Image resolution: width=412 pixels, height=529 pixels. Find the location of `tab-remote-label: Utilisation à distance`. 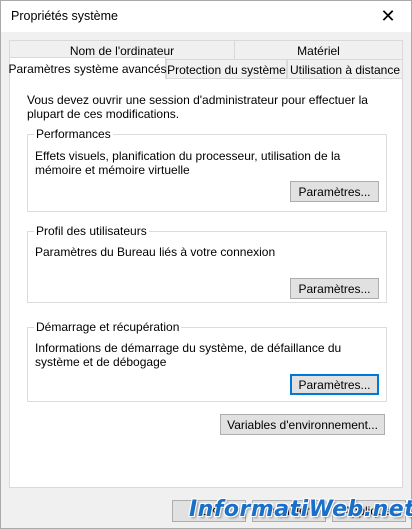

tab-remote-label: Utilisation à distance is located at coordinates (345, 69).